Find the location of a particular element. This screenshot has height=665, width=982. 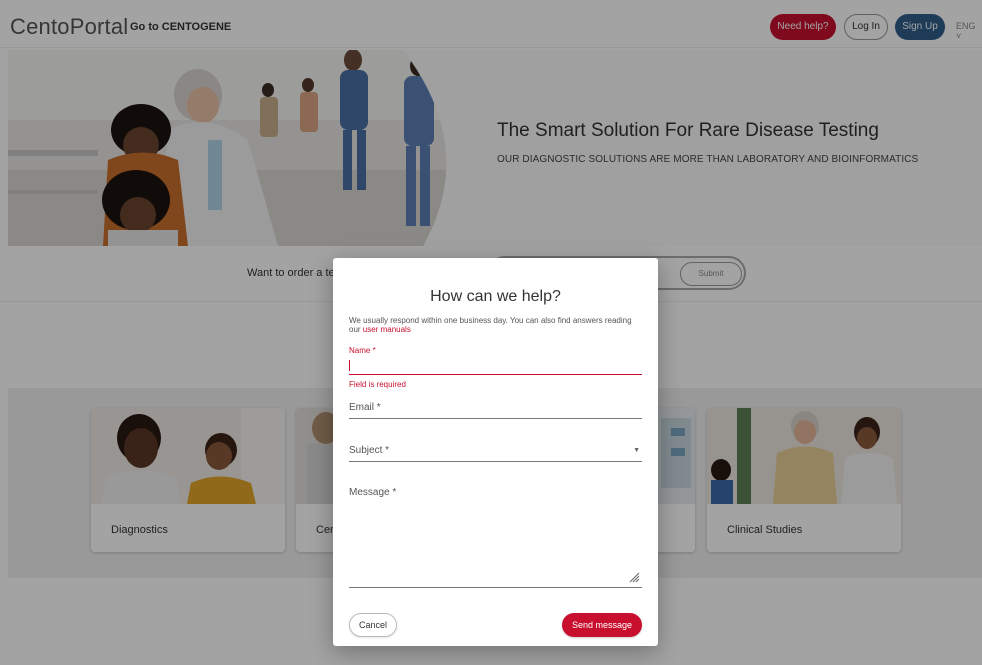

subject-field-underline is located at coordinates (495, 461).